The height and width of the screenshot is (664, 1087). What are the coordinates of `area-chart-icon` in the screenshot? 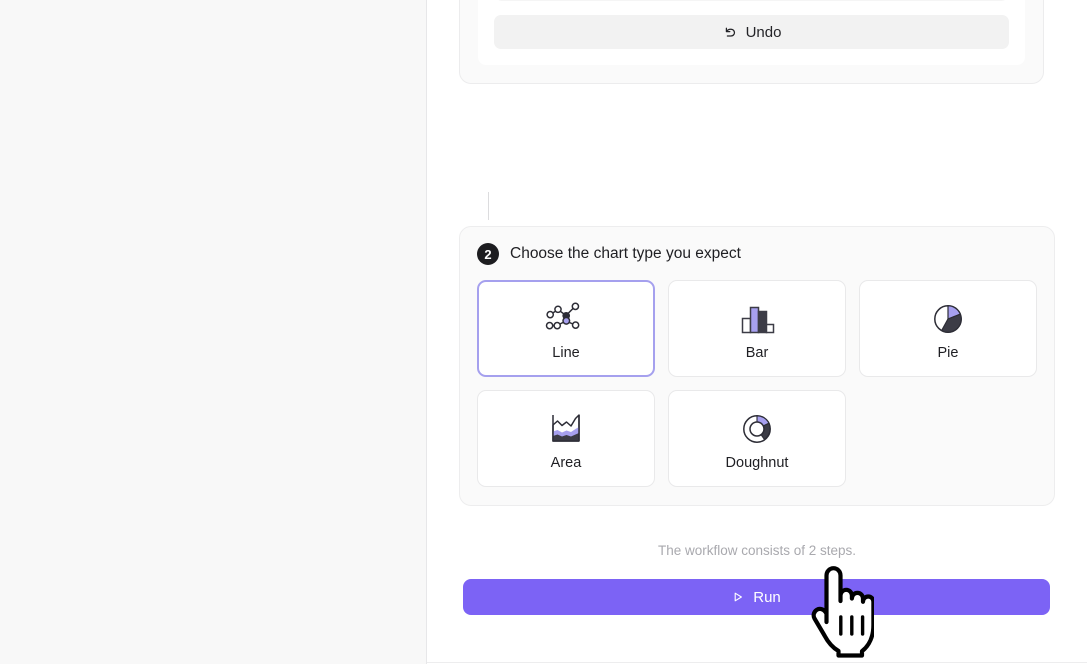 It's located at (566, 429).